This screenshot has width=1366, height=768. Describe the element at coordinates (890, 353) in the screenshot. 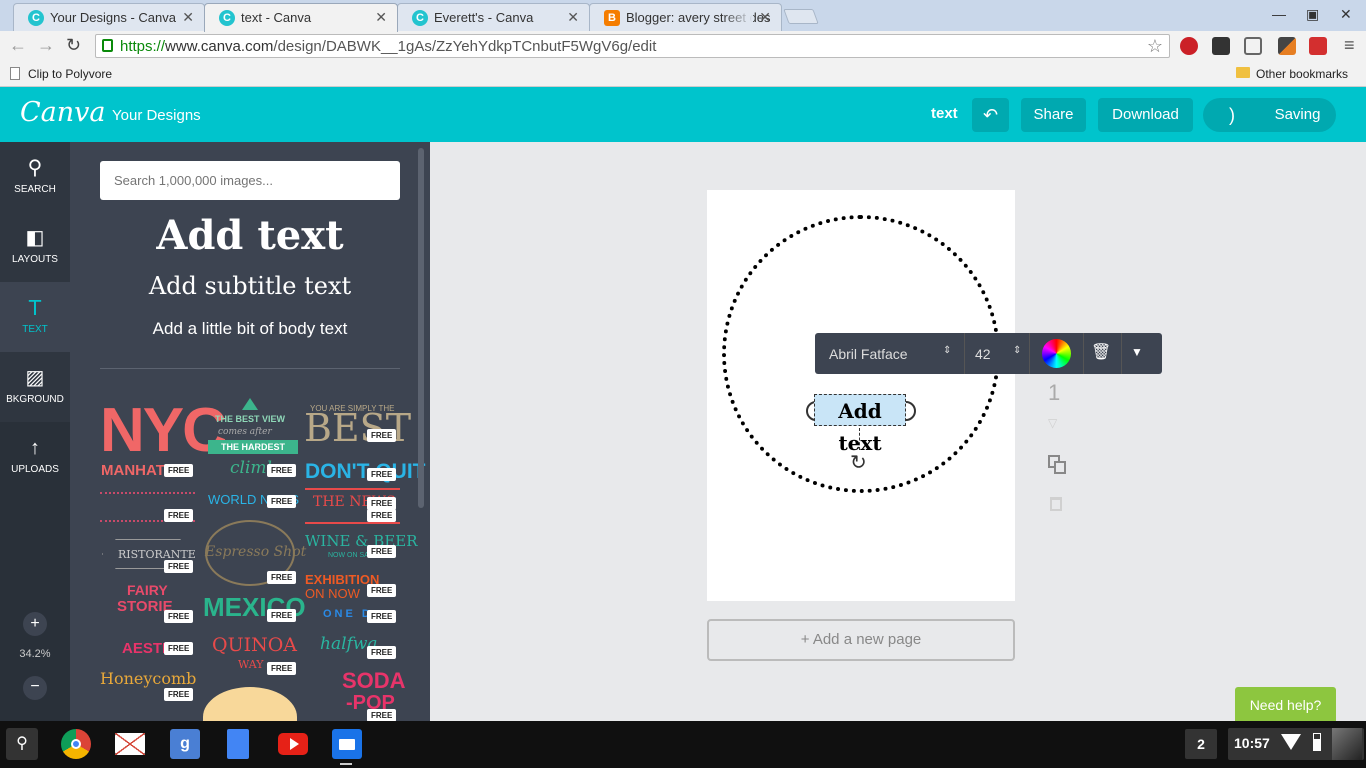

I see `font-family-select: Abril Fatface ⇕` at that location.